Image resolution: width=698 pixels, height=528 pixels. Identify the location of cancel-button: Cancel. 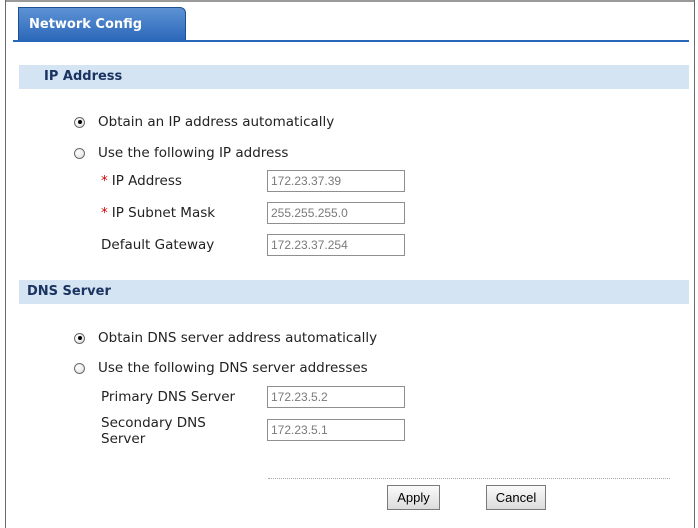
(516, 497).